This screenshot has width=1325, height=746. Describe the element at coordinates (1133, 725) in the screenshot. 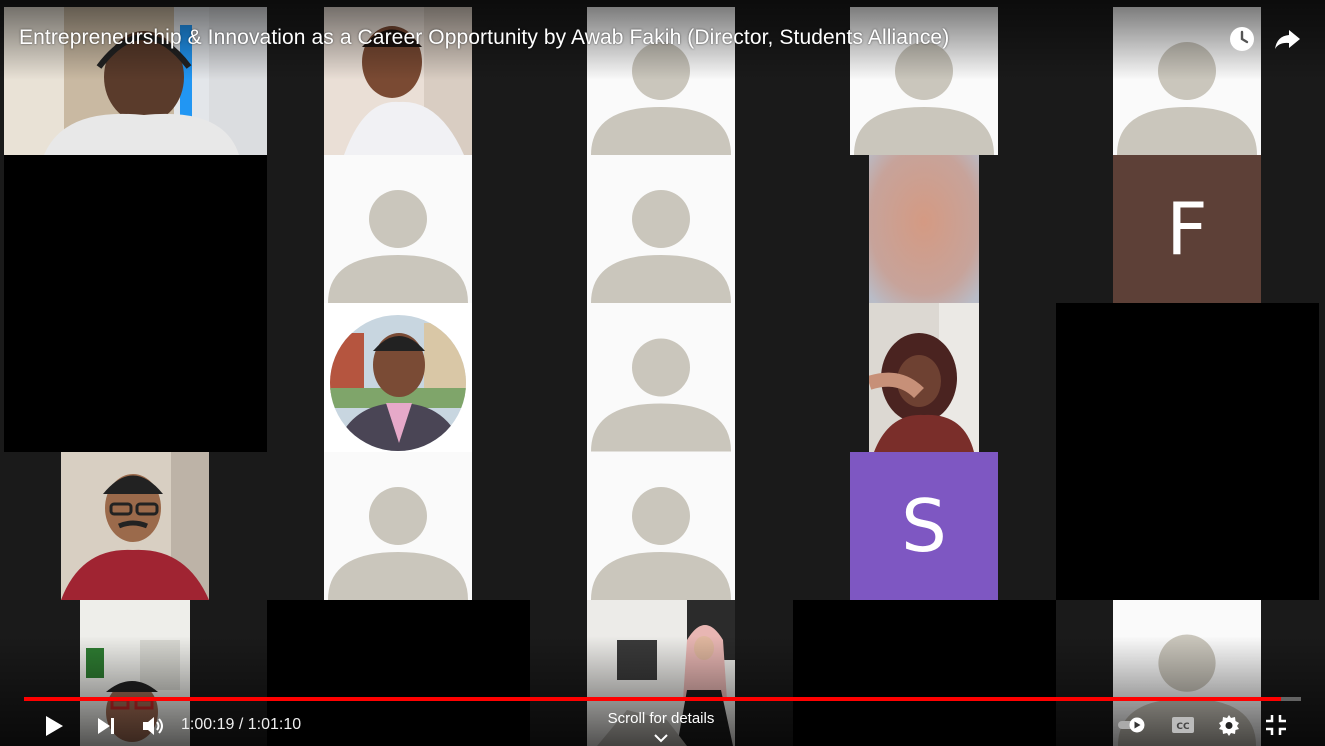

I see `autoplay-toggle-icon` at that location.